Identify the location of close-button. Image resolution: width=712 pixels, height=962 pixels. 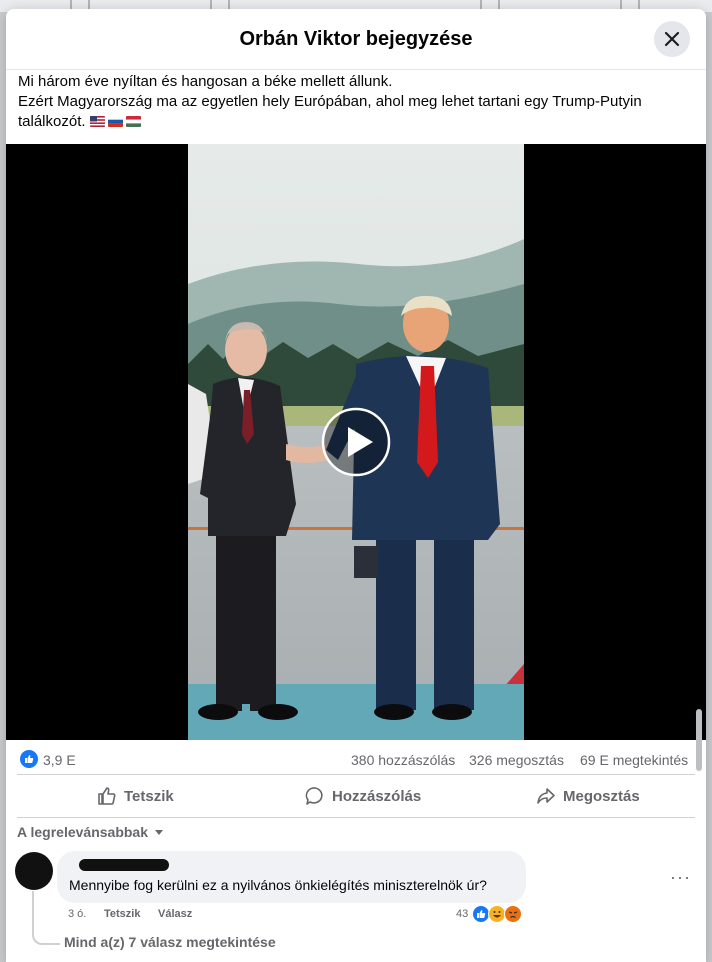
(672, 39).